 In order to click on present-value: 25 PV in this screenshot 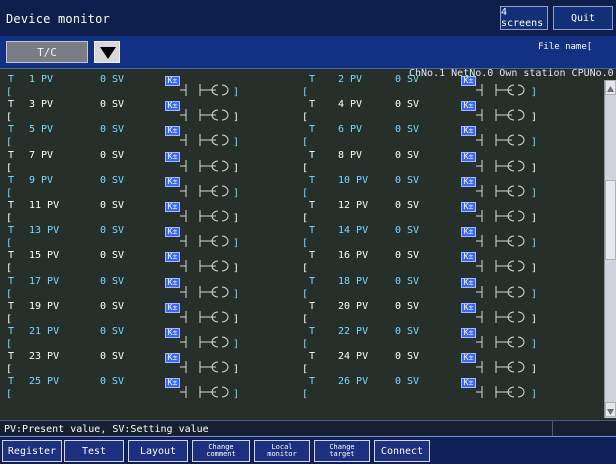, I will do `click(44, 382)`.